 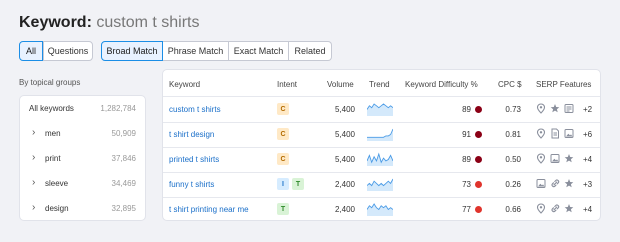 What do you see at coordinates (563, 84) in the screenshot?
I see `column-header-serp-features: SERP Features` at bounding box center [563, 84].